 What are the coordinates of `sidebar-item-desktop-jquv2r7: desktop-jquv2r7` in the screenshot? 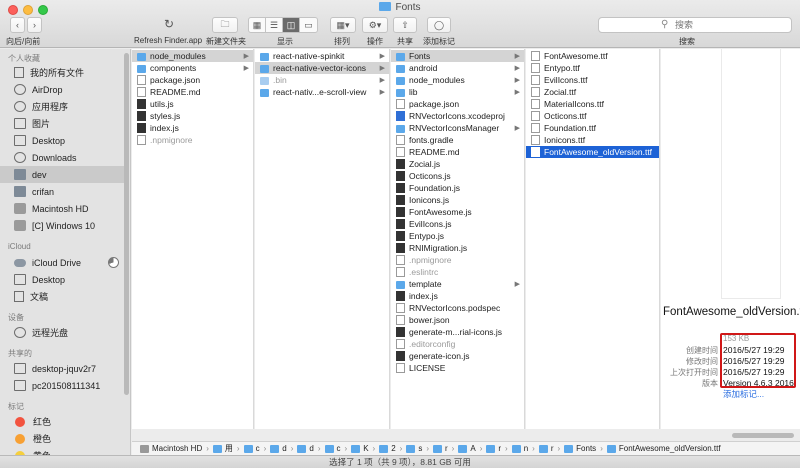 It's located at (62, 368).